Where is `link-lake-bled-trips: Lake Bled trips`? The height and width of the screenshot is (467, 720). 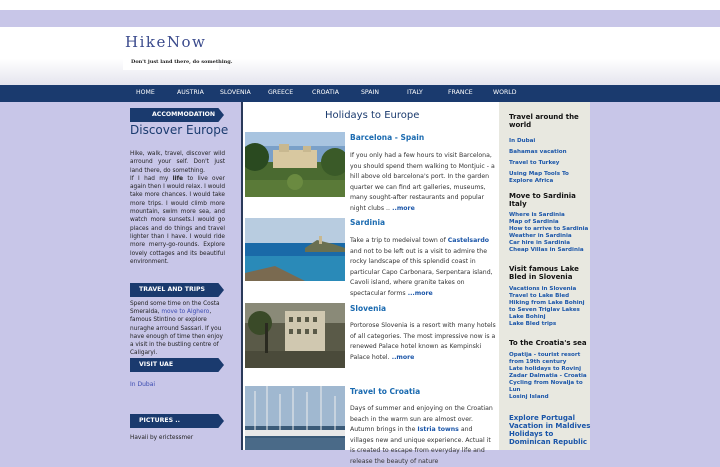
link-lake-bled-trips: Lake Bled trips is located at coordinates (549, 324).